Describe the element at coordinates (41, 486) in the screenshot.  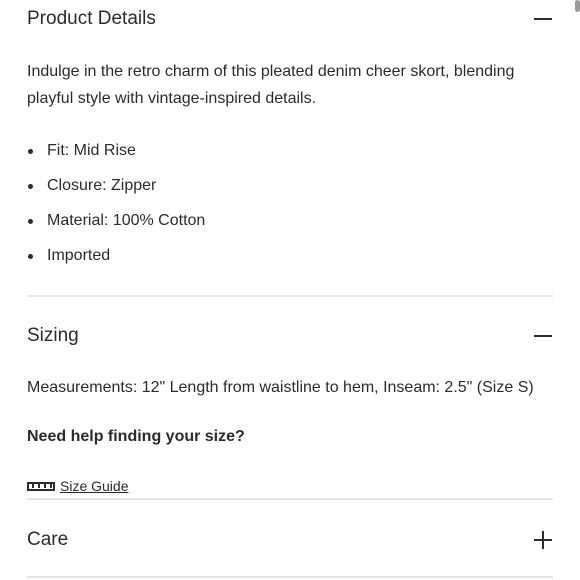
I see `ruler-icon` at that location.